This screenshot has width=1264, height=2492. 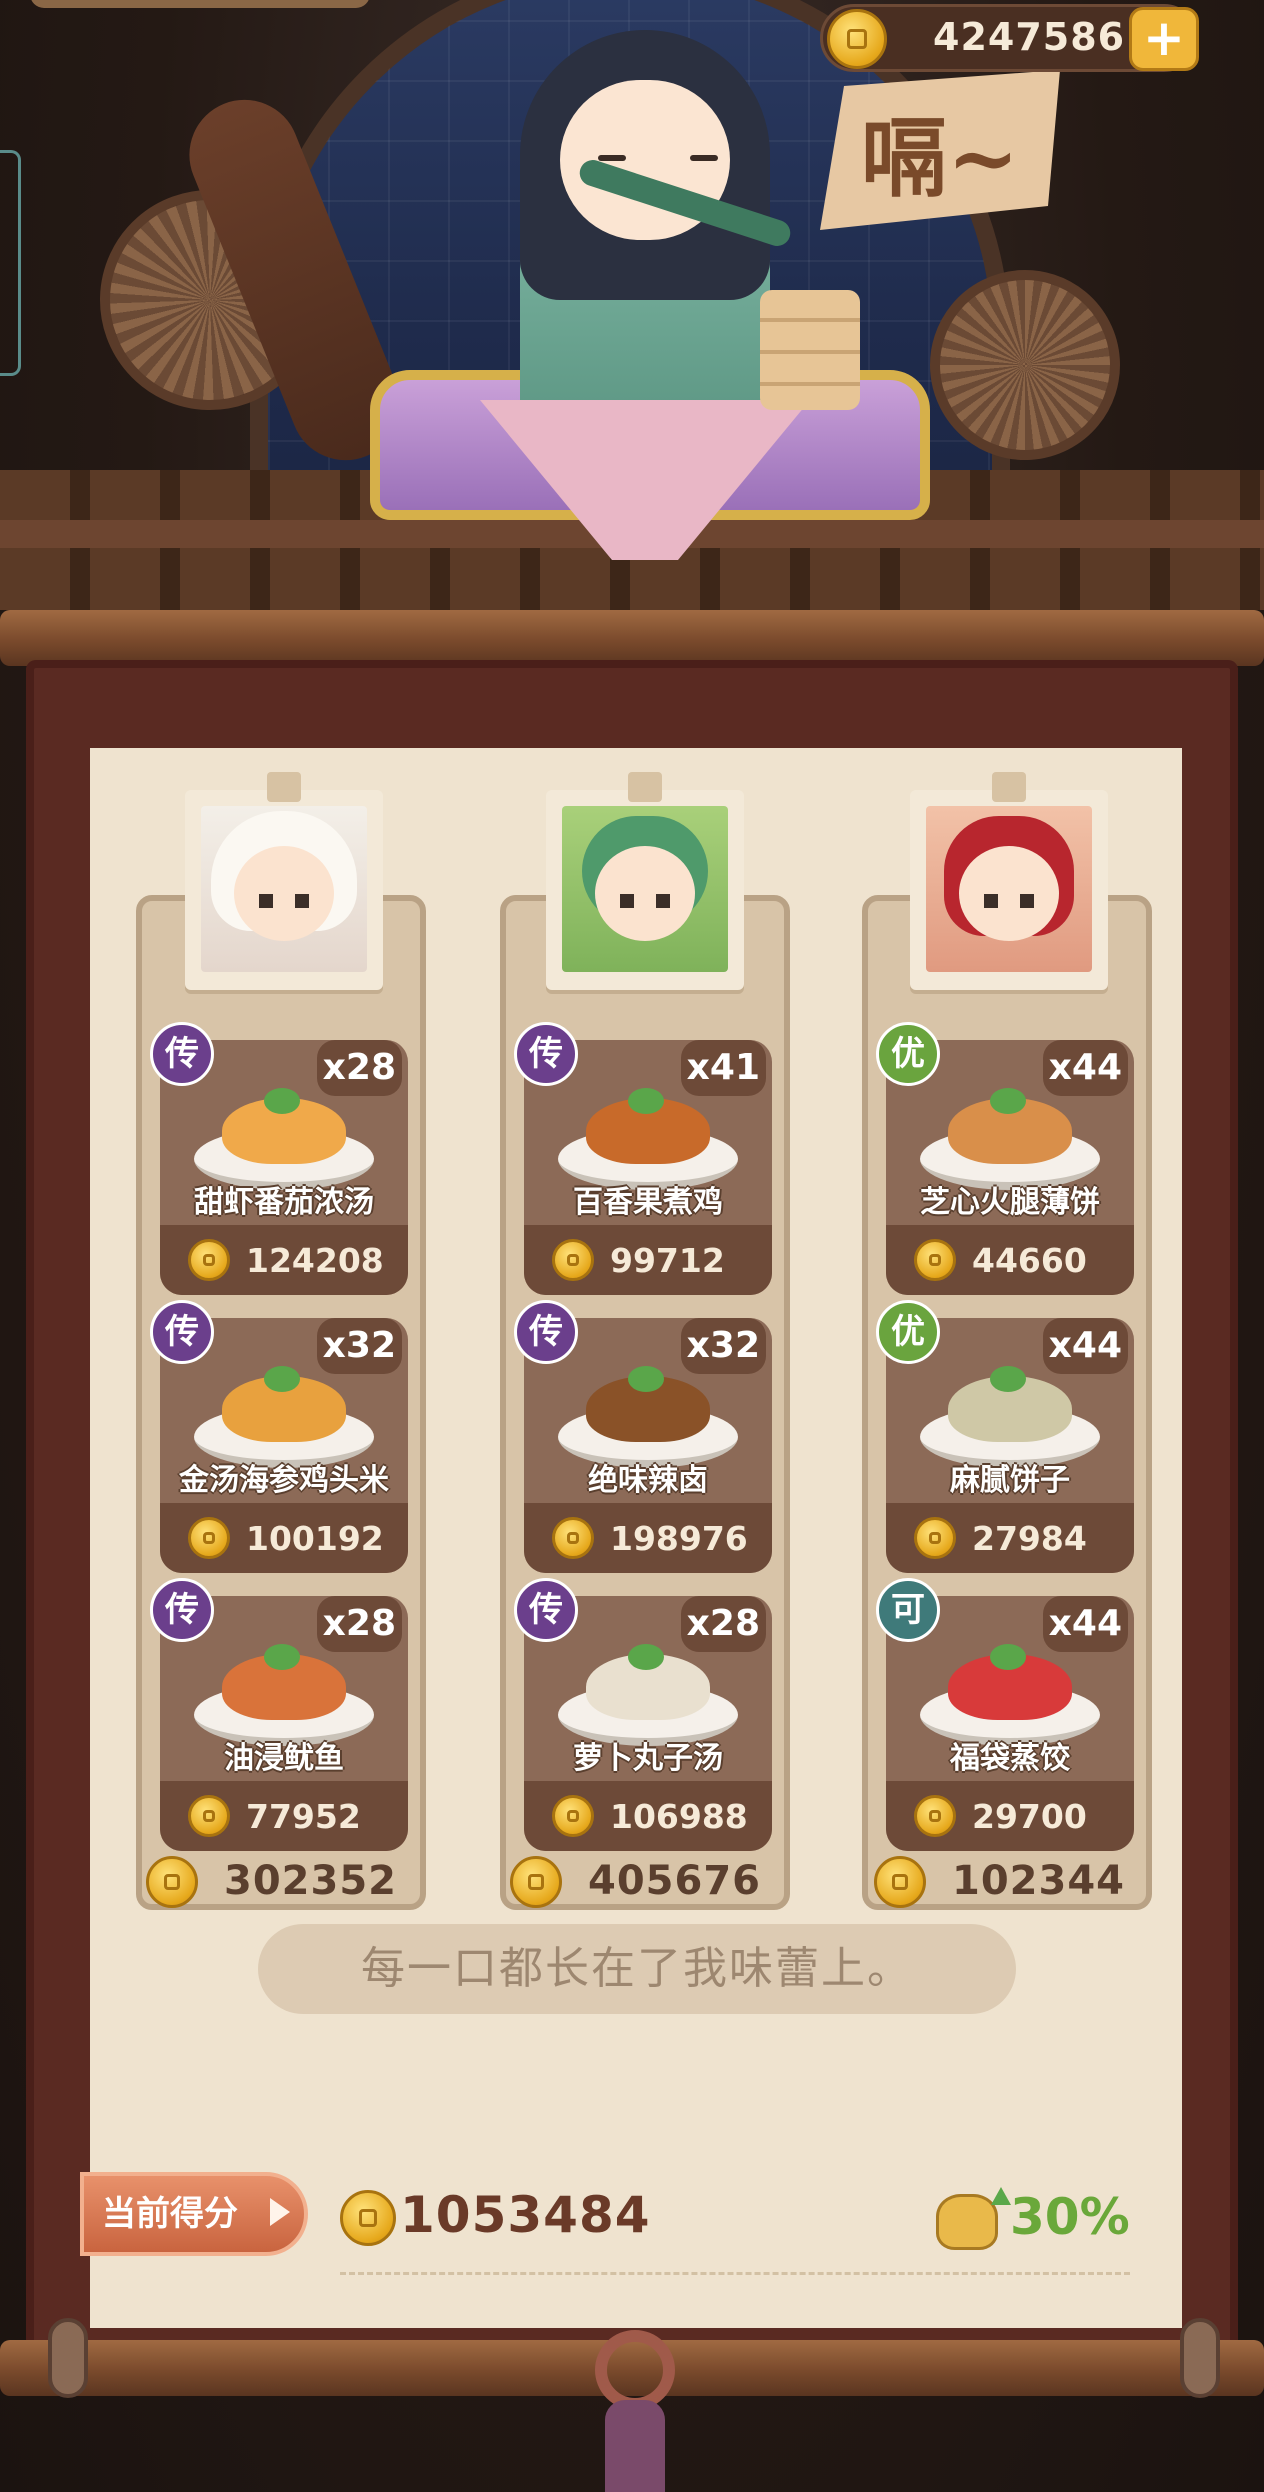 I want to click on divider, so click(x=735, y=2273).